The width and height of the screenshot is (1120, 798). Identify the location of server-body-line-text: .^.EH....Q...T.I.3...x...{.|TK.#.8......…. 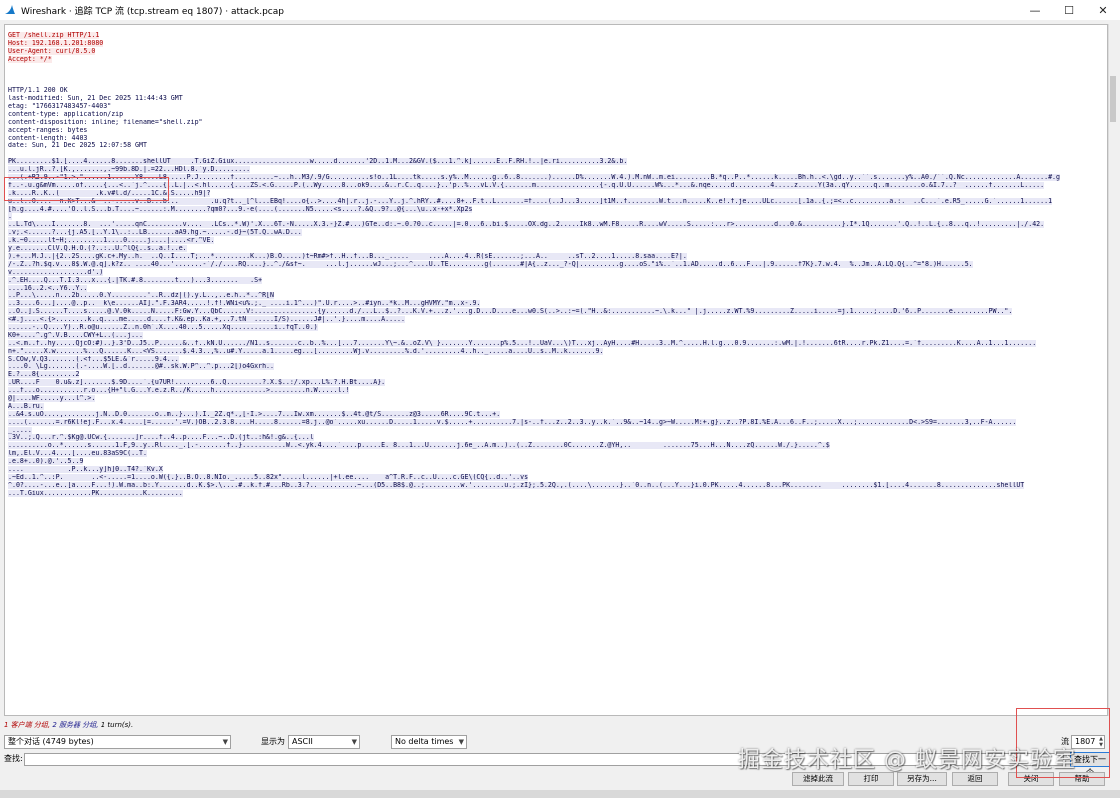
(135, 280).